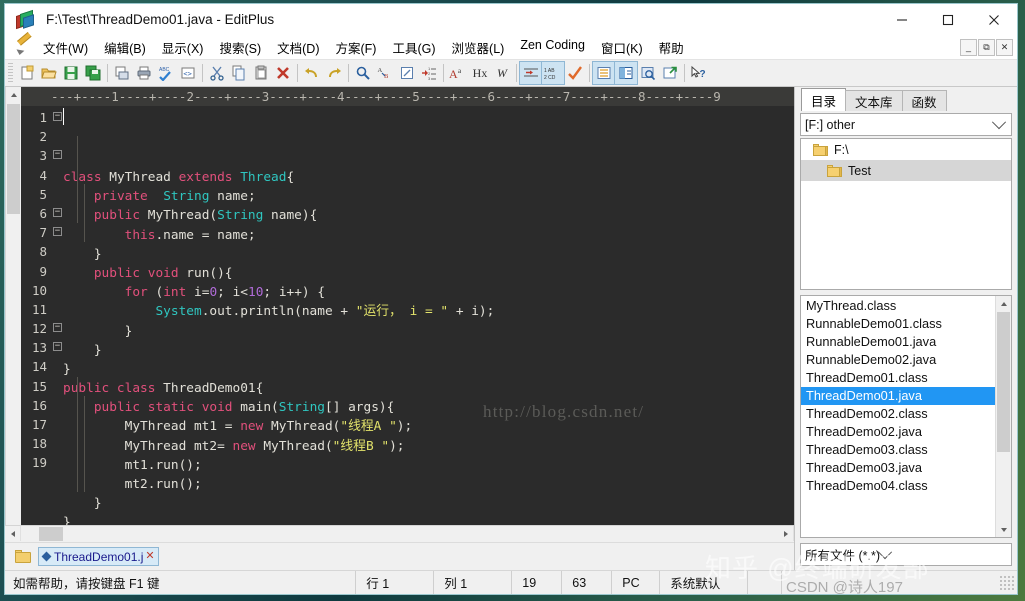 This screenshot has width=1025, height=601. What do you see at coordinates (140, 273) in the screenshot?
I see `token-kw: public void` at bounding box center [140, 273].